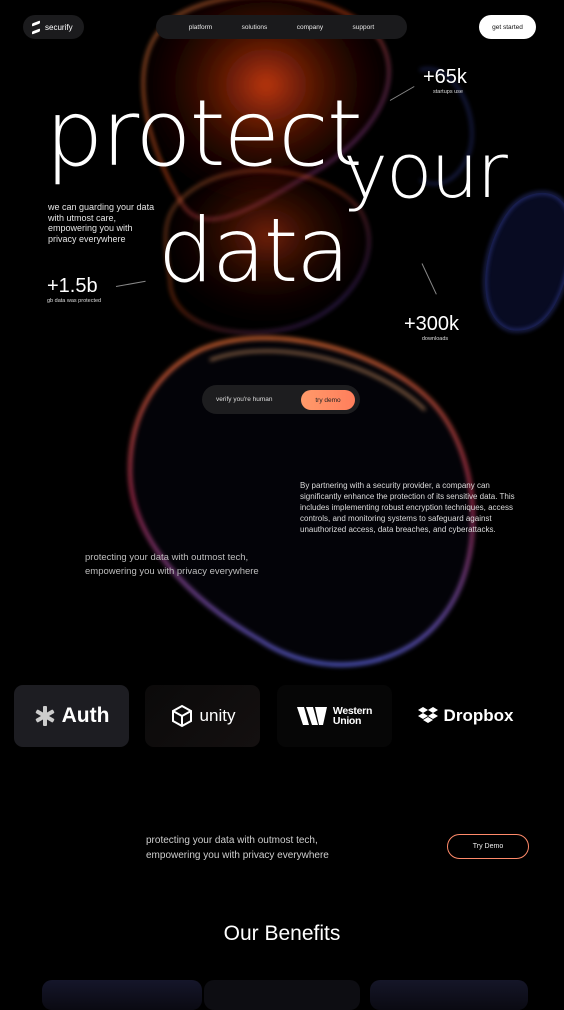 The image size is (564, 1010). Describe the element at coordinates (200, 27) in the screenshot. I see `nav-link-platform: platform` at that location.